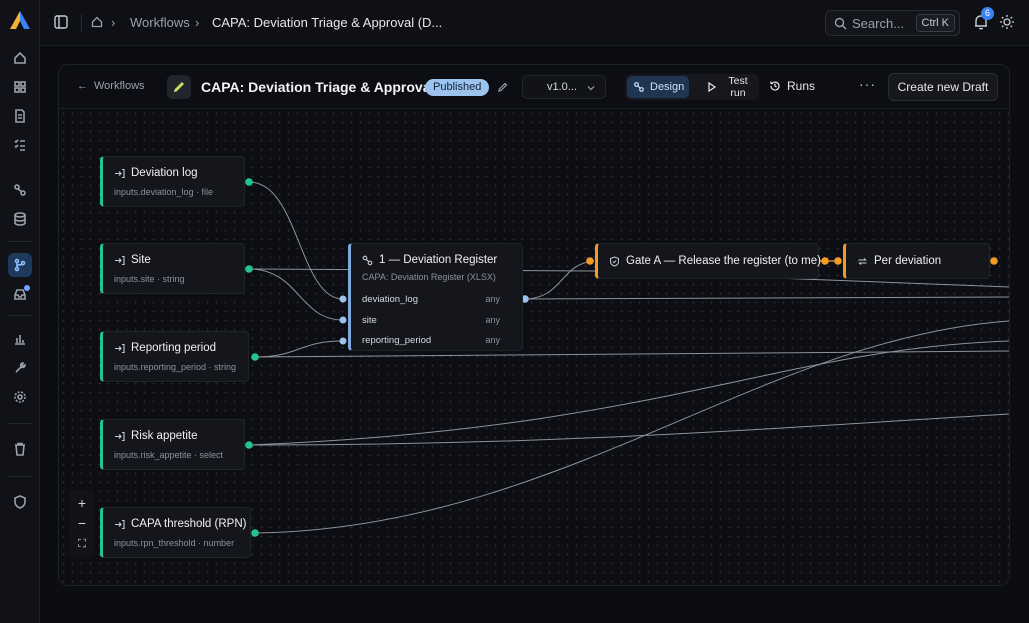  Describe the element at coordinates (160, 22) in the screenshot. I see `breadcrumb-workflows: Workflows` at that location.